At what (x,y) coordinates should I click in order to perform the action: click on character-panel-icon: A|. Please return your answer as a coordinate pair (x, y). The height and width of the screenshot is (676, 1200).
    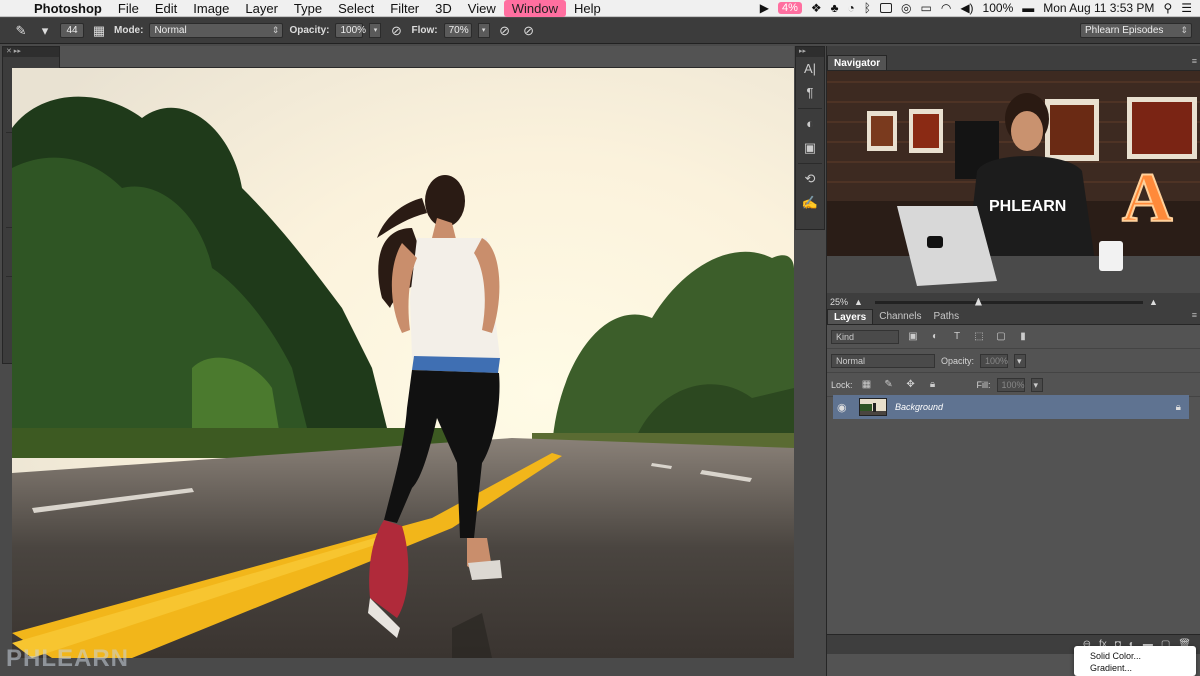
    Looking at the image, I should click on (810, 69).